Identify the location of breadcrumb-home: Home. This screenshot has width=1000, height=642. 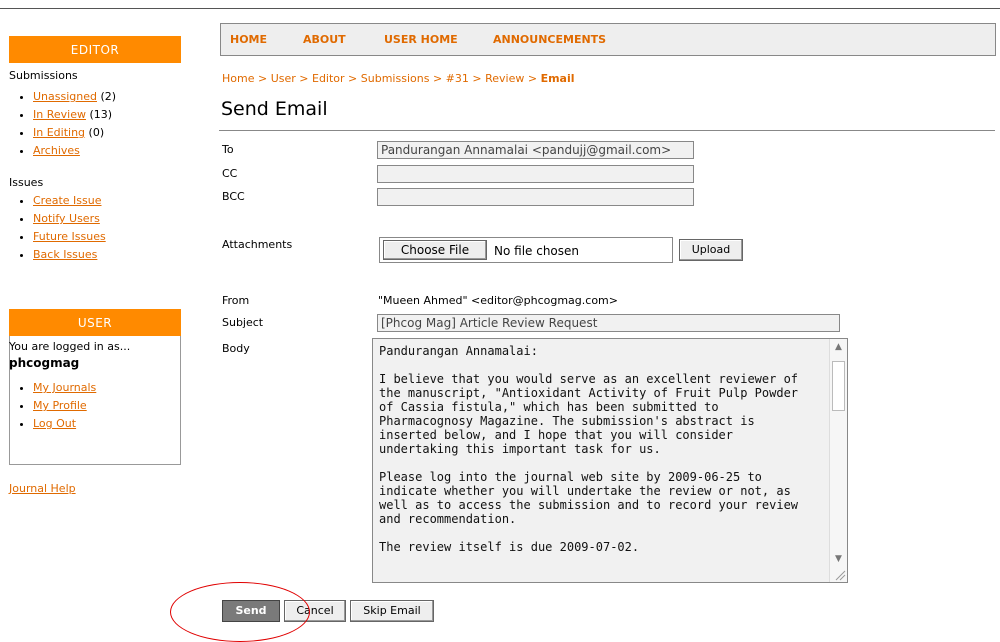
(238, 78).